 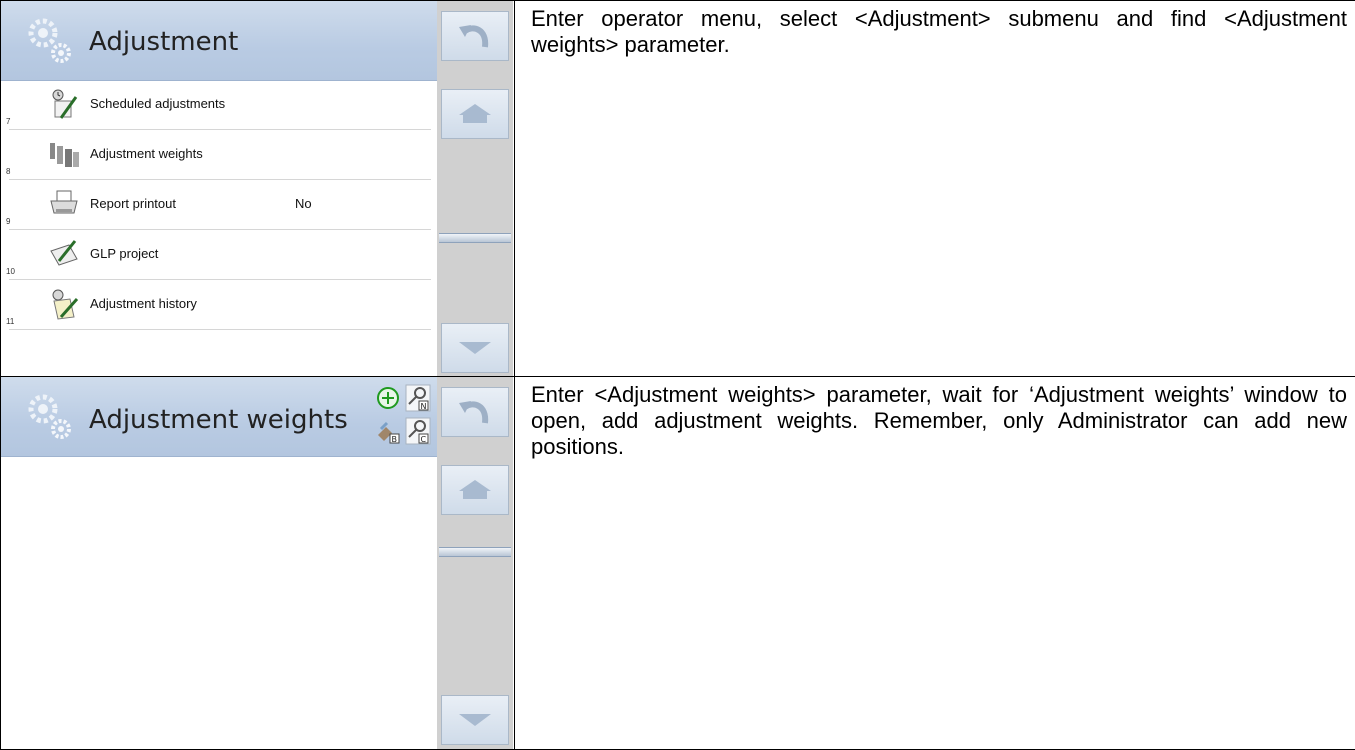 I want to click on screen-header: Adjustment weights N, so click(x=219, y=417).